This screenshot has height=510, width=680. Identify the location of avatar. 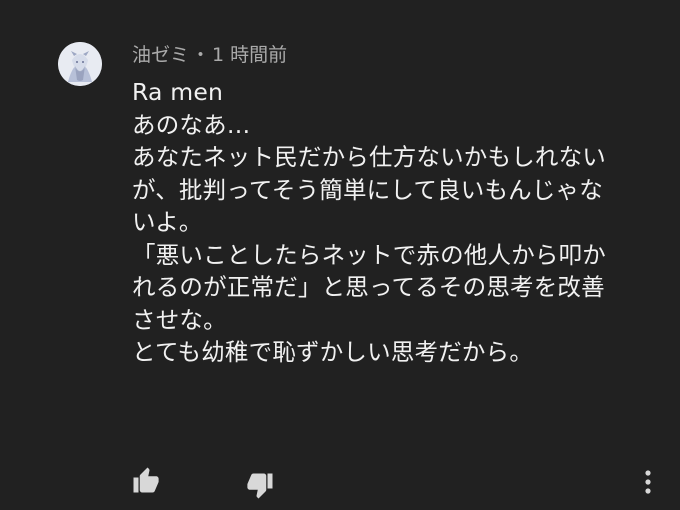
(80, 64).